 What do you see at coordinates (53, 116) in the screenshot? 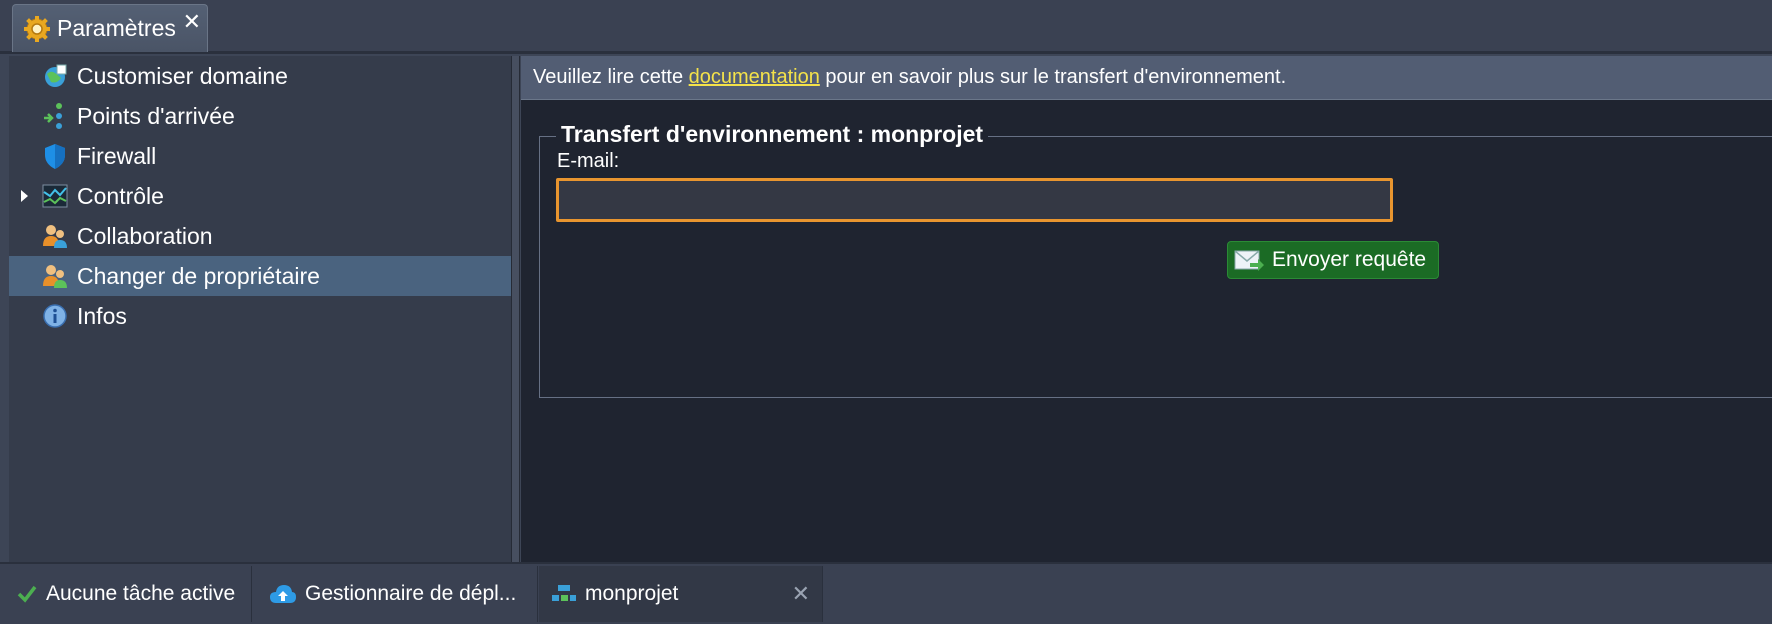
I see `endpoints-icon` at bounding box center [53, 116].